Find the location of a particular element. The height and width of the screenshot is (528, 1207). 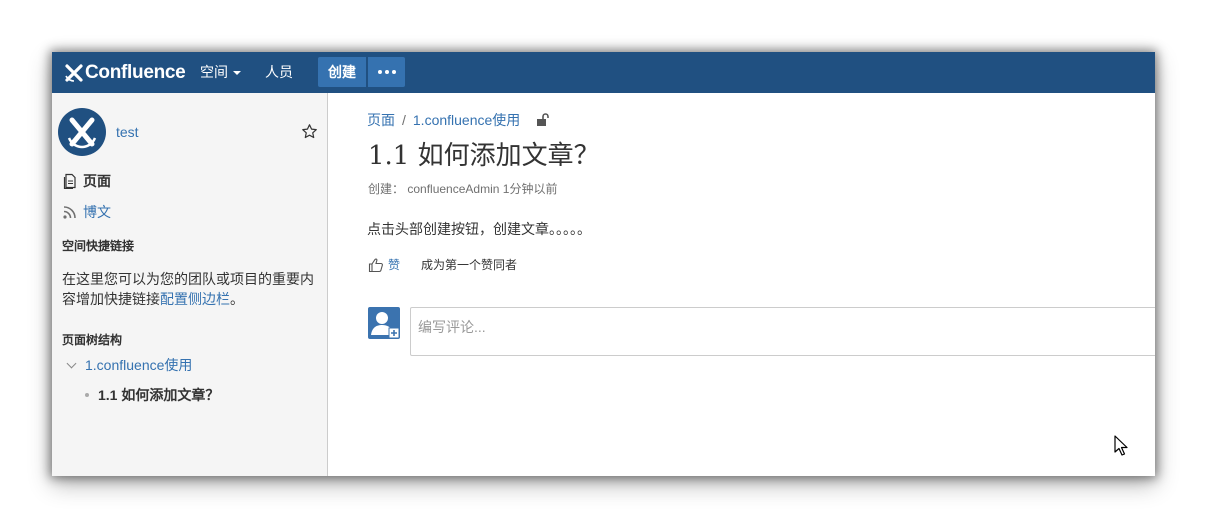

space-avatar is located at coordinates (82, 132).